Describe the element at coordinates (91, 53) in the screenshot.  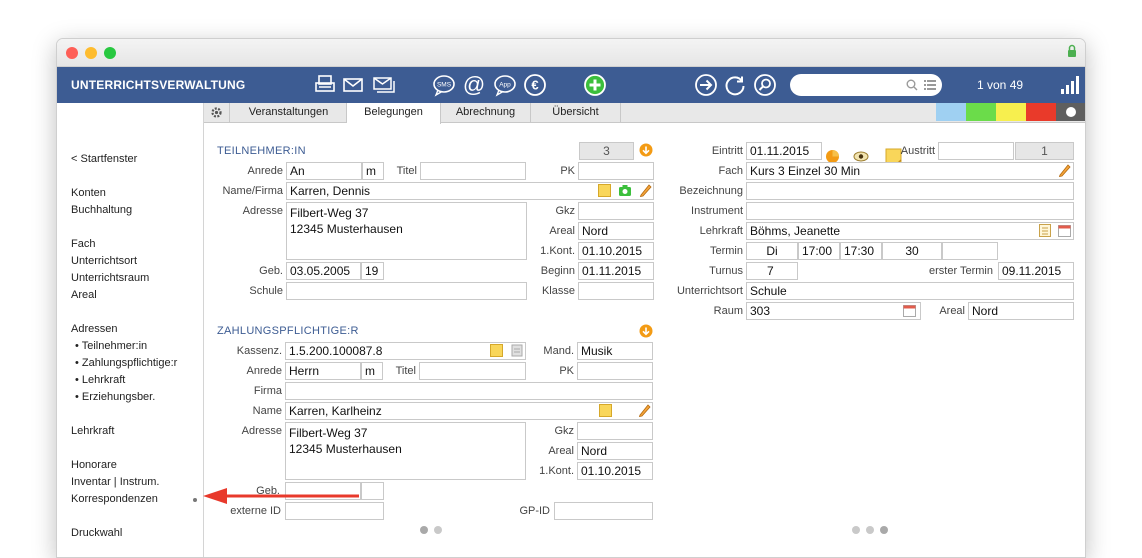
I see `minimize-window-button` at that location.